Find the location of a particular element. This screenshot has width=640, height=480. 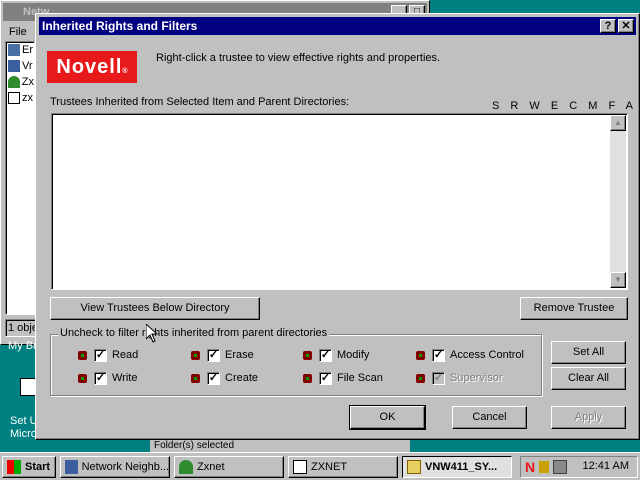

filter-modify: ✓ Modify is located at coordinates (335, 355).